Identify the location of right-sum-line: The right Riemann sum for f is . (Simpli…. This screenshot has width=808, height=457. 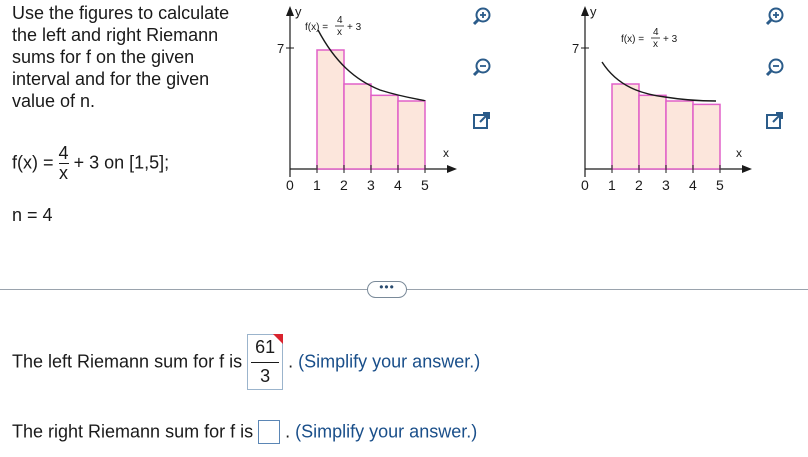
(244, 432).